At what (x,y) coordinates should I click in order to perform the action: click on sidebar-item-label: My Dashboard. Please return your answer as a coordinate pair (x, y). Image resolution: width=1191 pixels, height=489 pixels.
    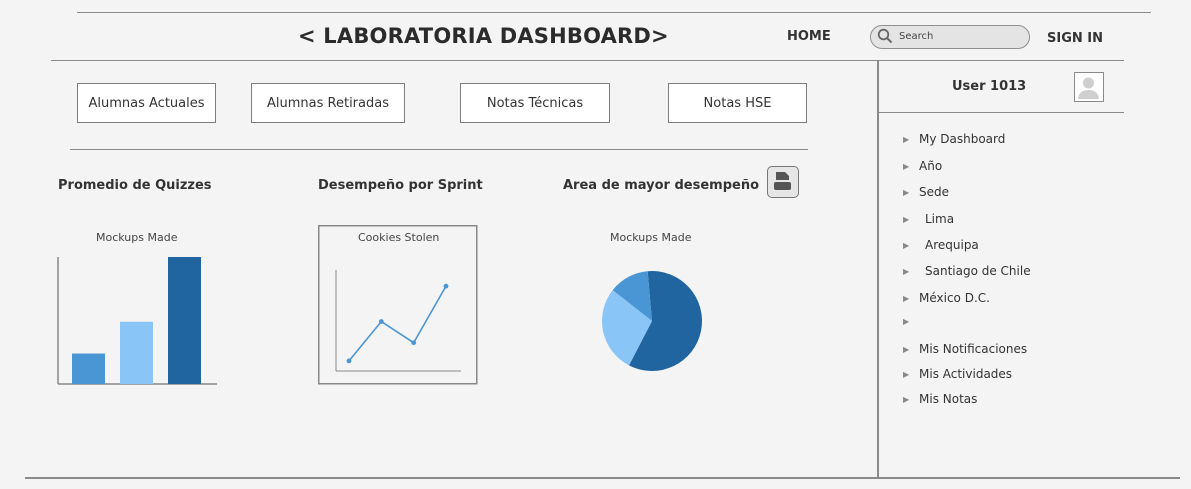
    Looking at the image, I should click on (962, 139).